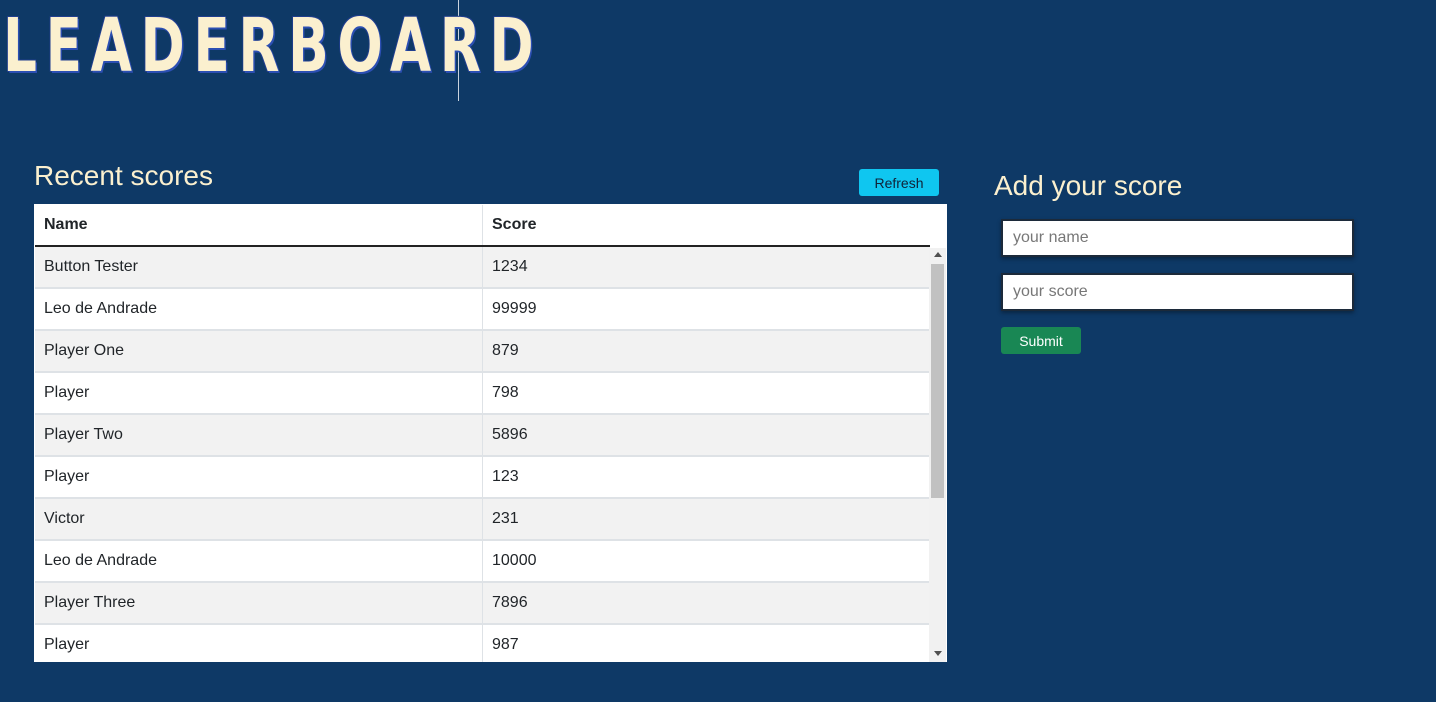  I want to click on add-score-title: Add your score, so click(1088, 185).